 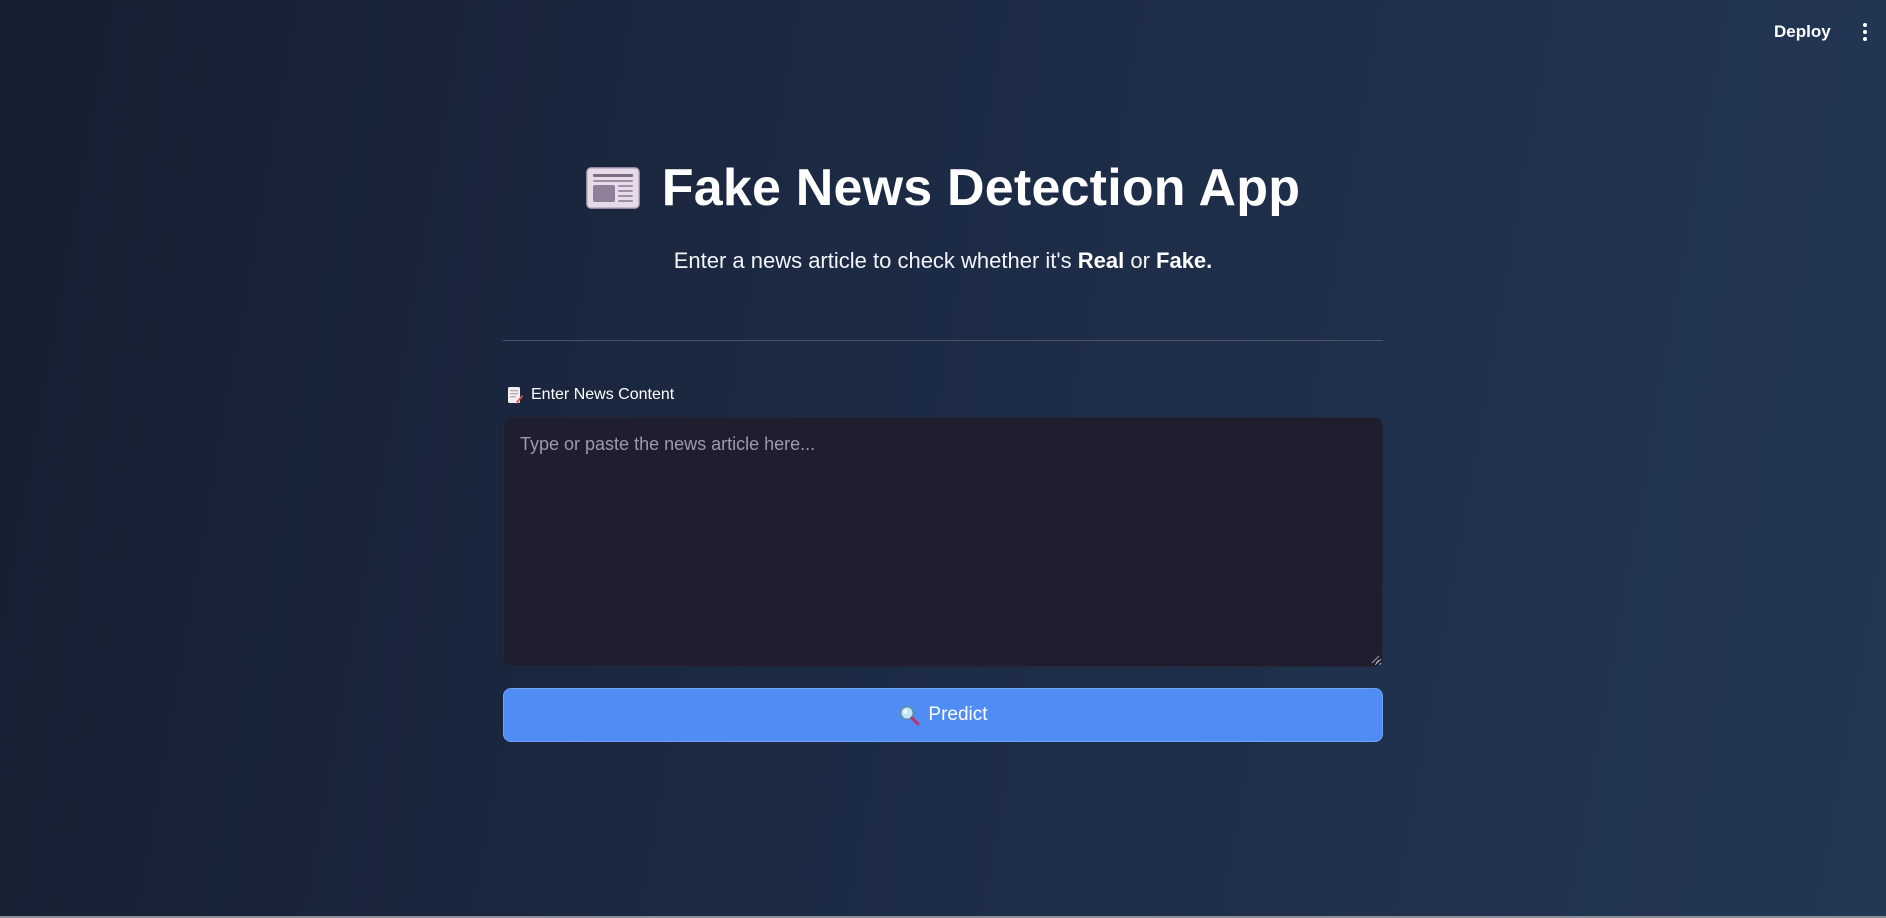 What do you see at coordinates (943, 31) in the screenshot?
I see `top-toolbar: Deploy` at bounding box center [943, 31].